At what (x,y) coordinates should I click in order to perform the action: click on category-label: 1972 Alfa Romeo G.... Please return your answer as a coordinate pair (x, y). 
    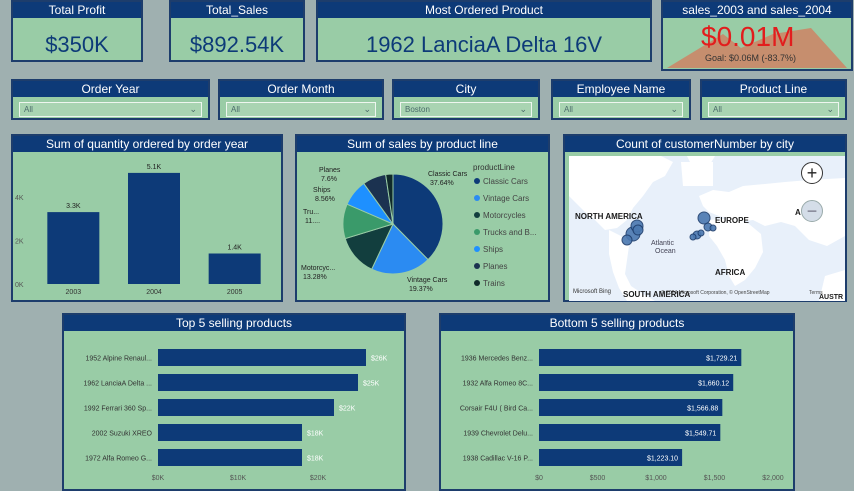
    Looking at the image, I should click on (118, 459).